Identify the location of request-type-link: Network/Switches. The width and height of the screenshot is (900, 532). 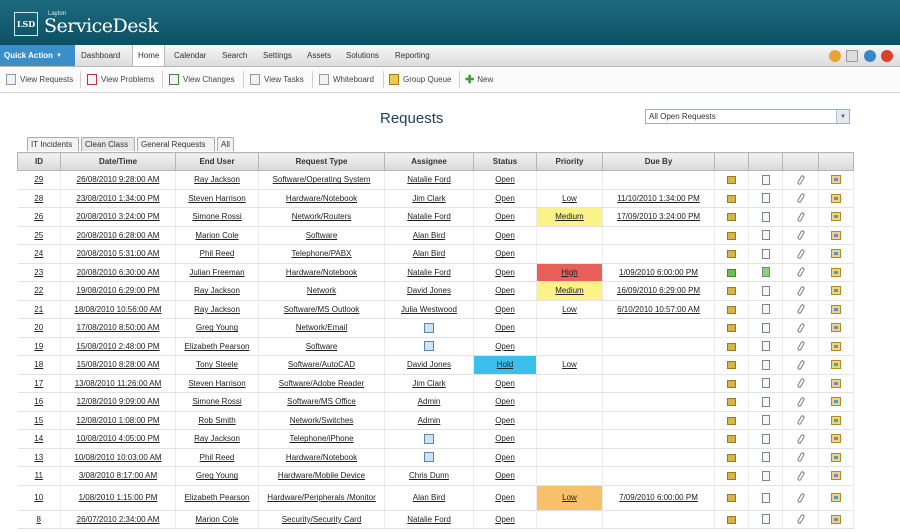
(322, 420).